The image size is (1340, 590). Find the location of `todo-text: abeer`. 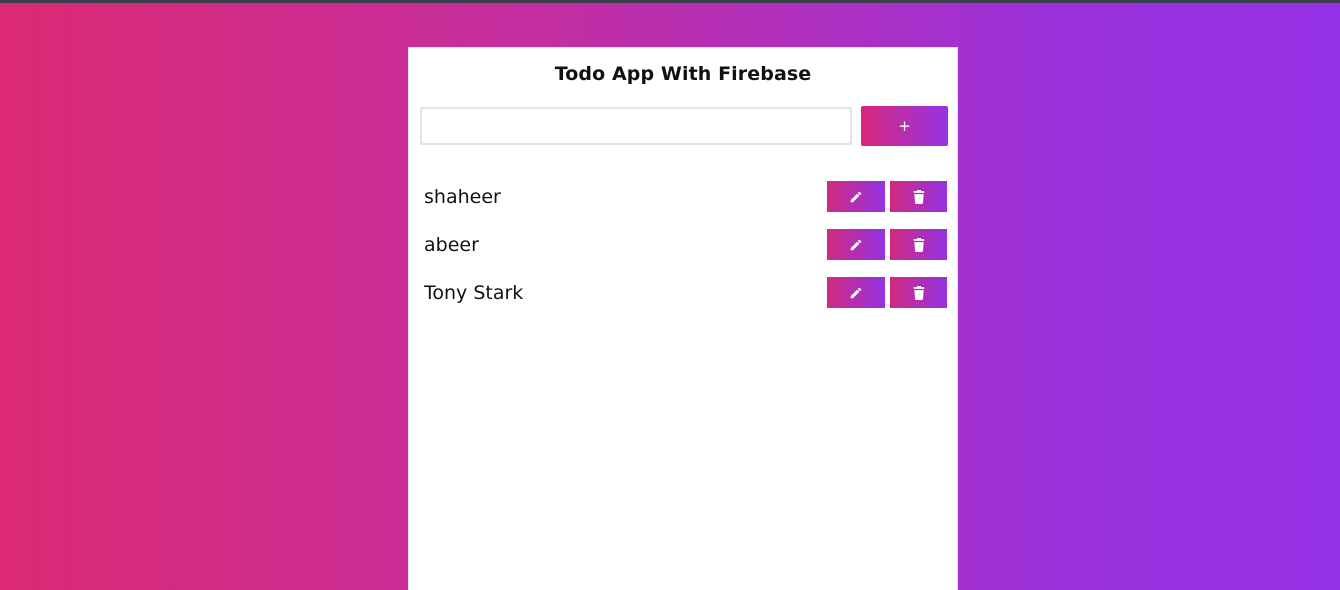

todo-text: abeer is located at coordinates (451, 245).